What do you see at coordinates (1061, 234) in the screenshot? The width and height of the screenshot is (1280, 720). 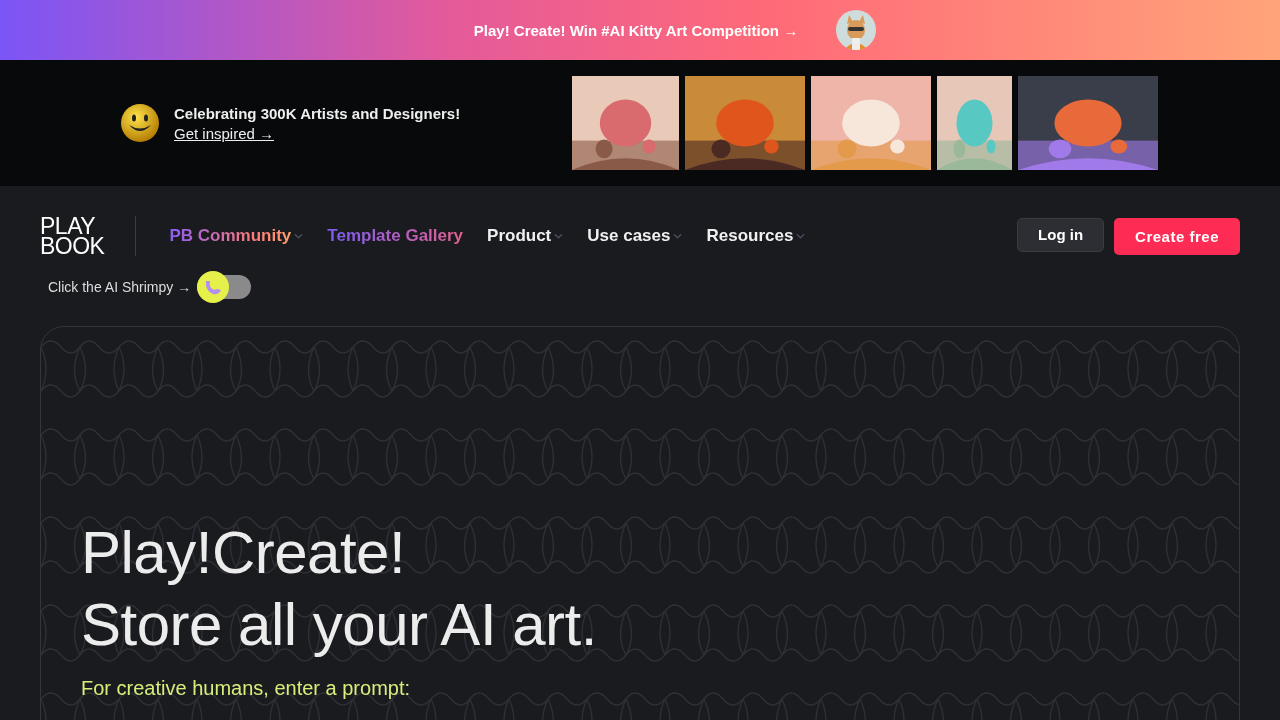 I see `log-in-button: Log in` at bounding box center [1061, 234].